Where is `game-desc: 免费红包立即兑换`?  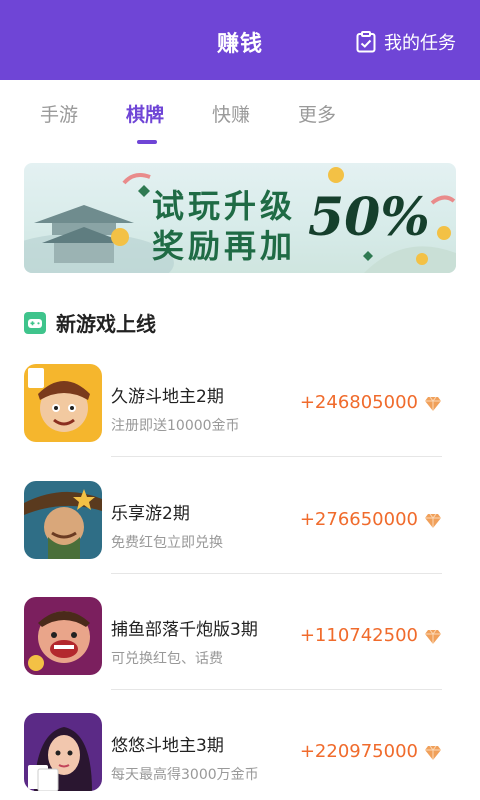 game-desc: 免费红包立即兑换 is located at coordinates (167, 543).